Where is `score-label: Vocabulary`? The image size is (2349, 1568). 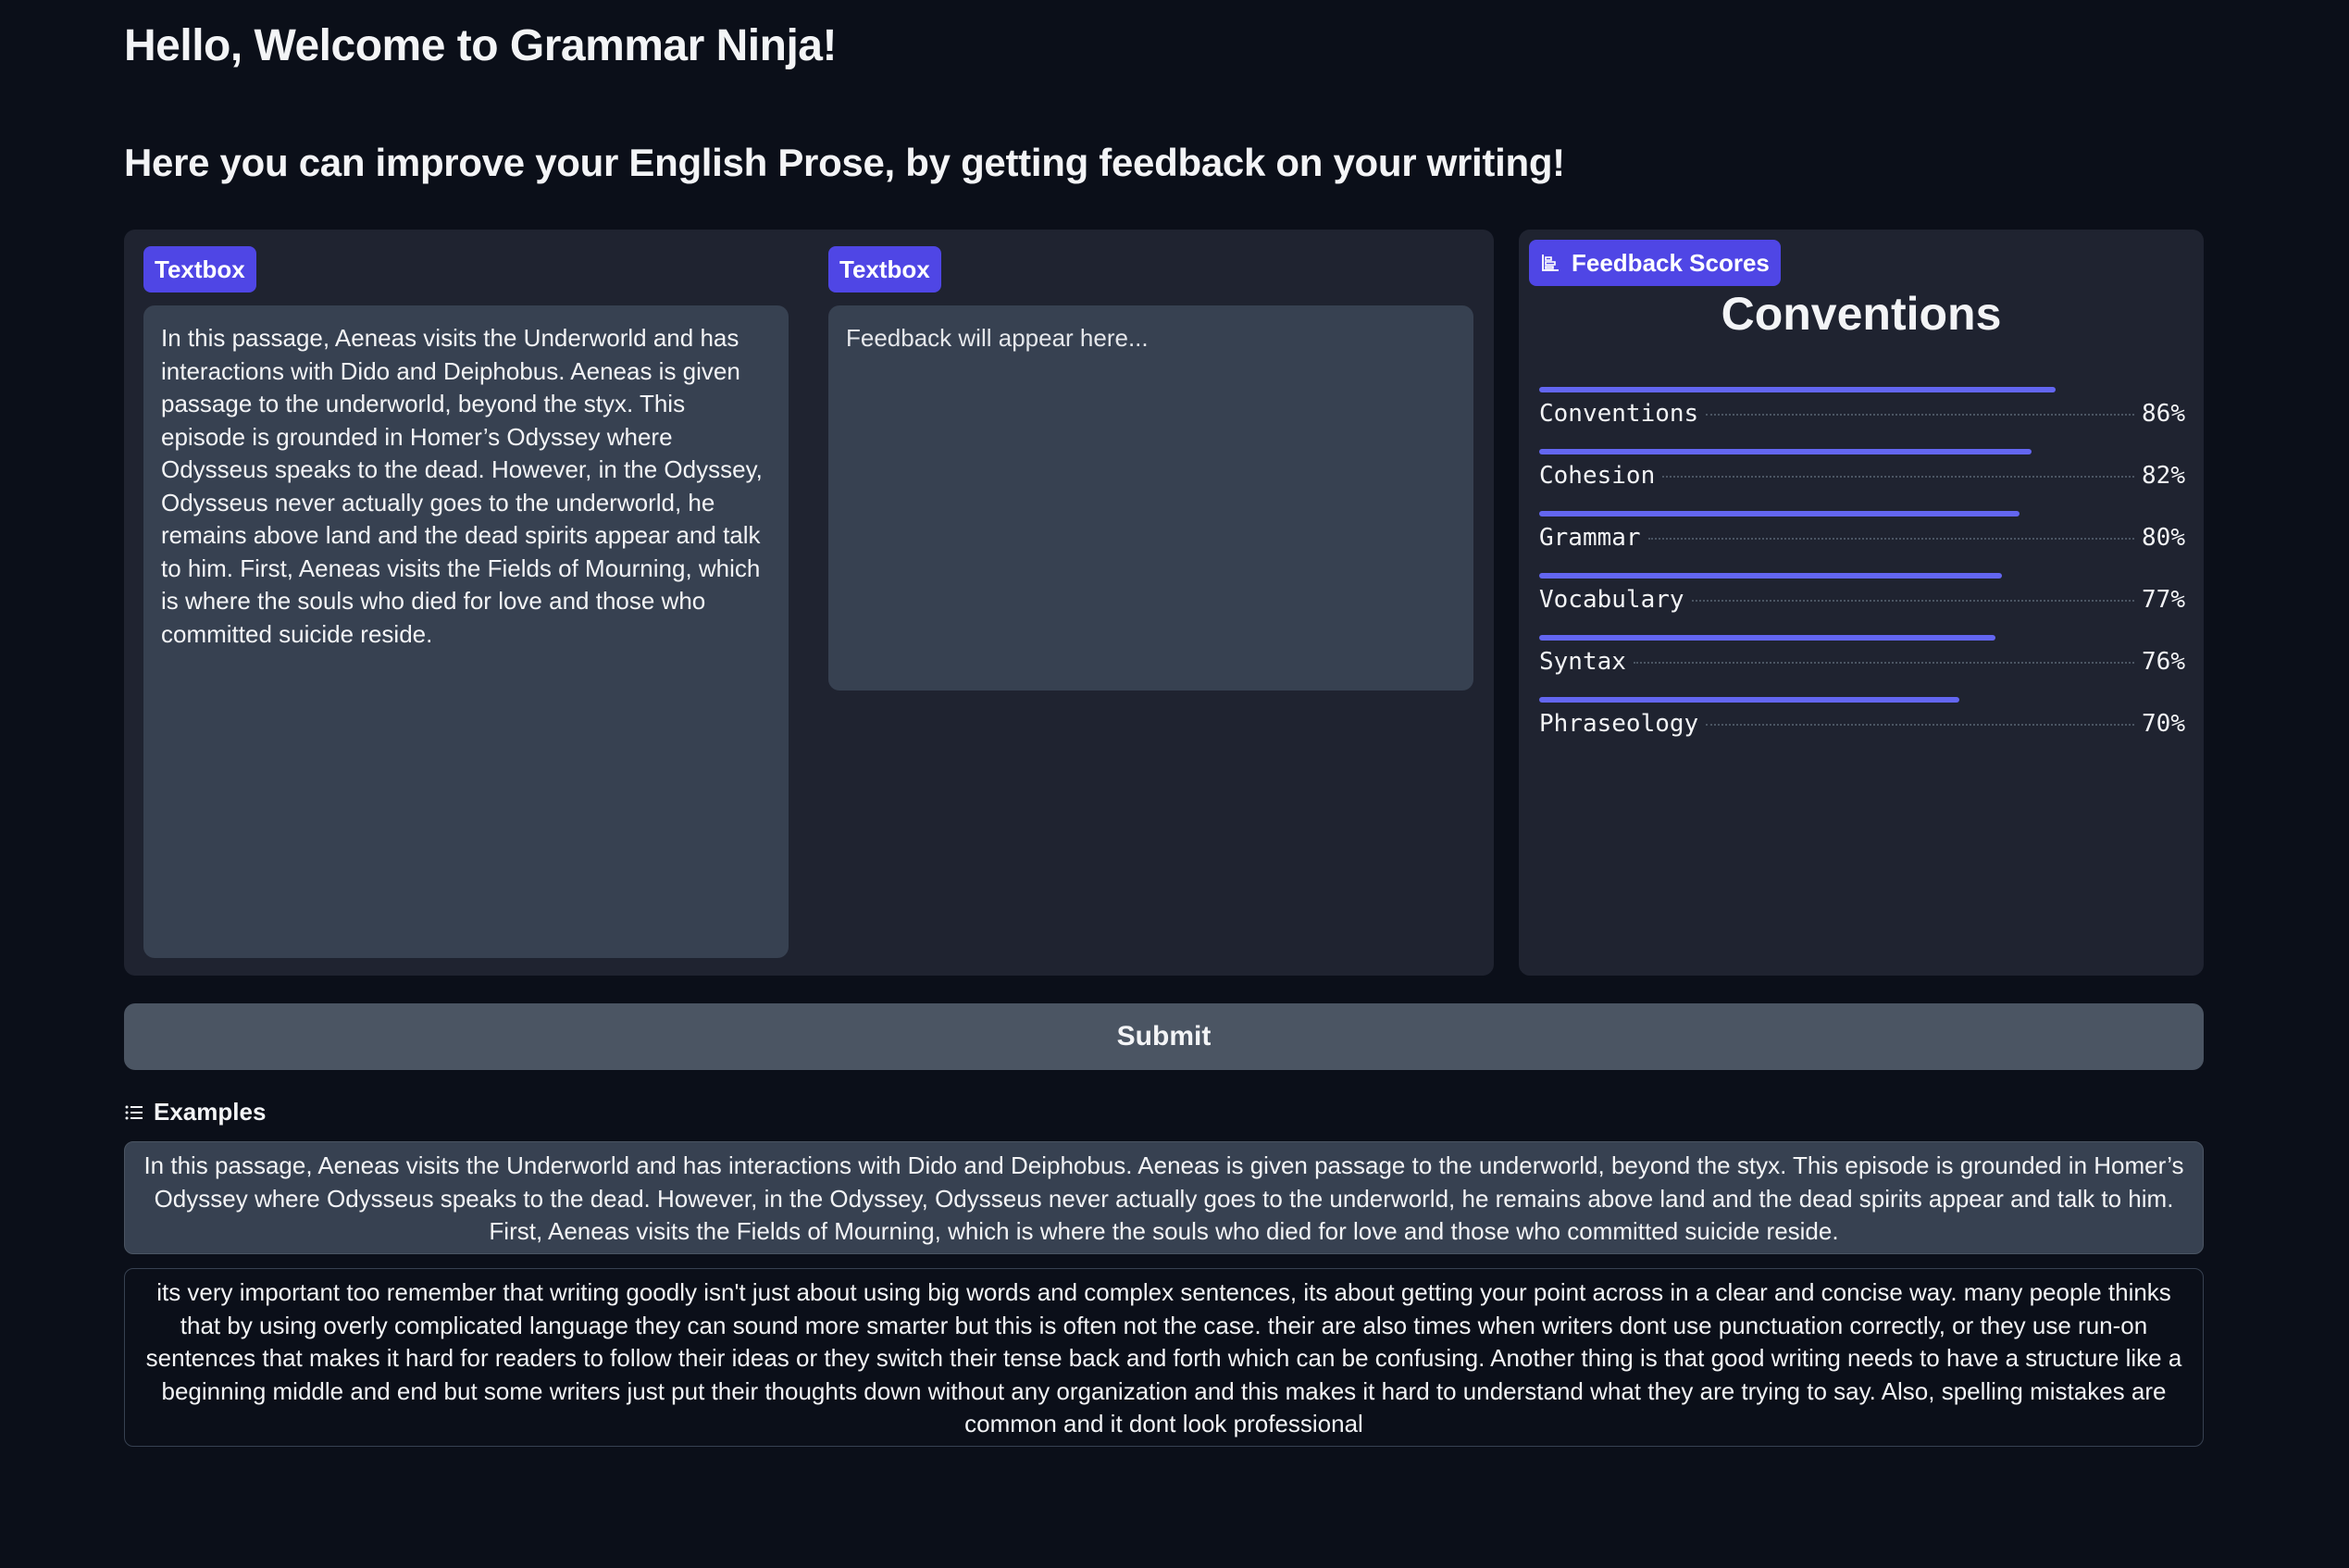 score-label: Vocabulary is located at coordinates (1611, 600).